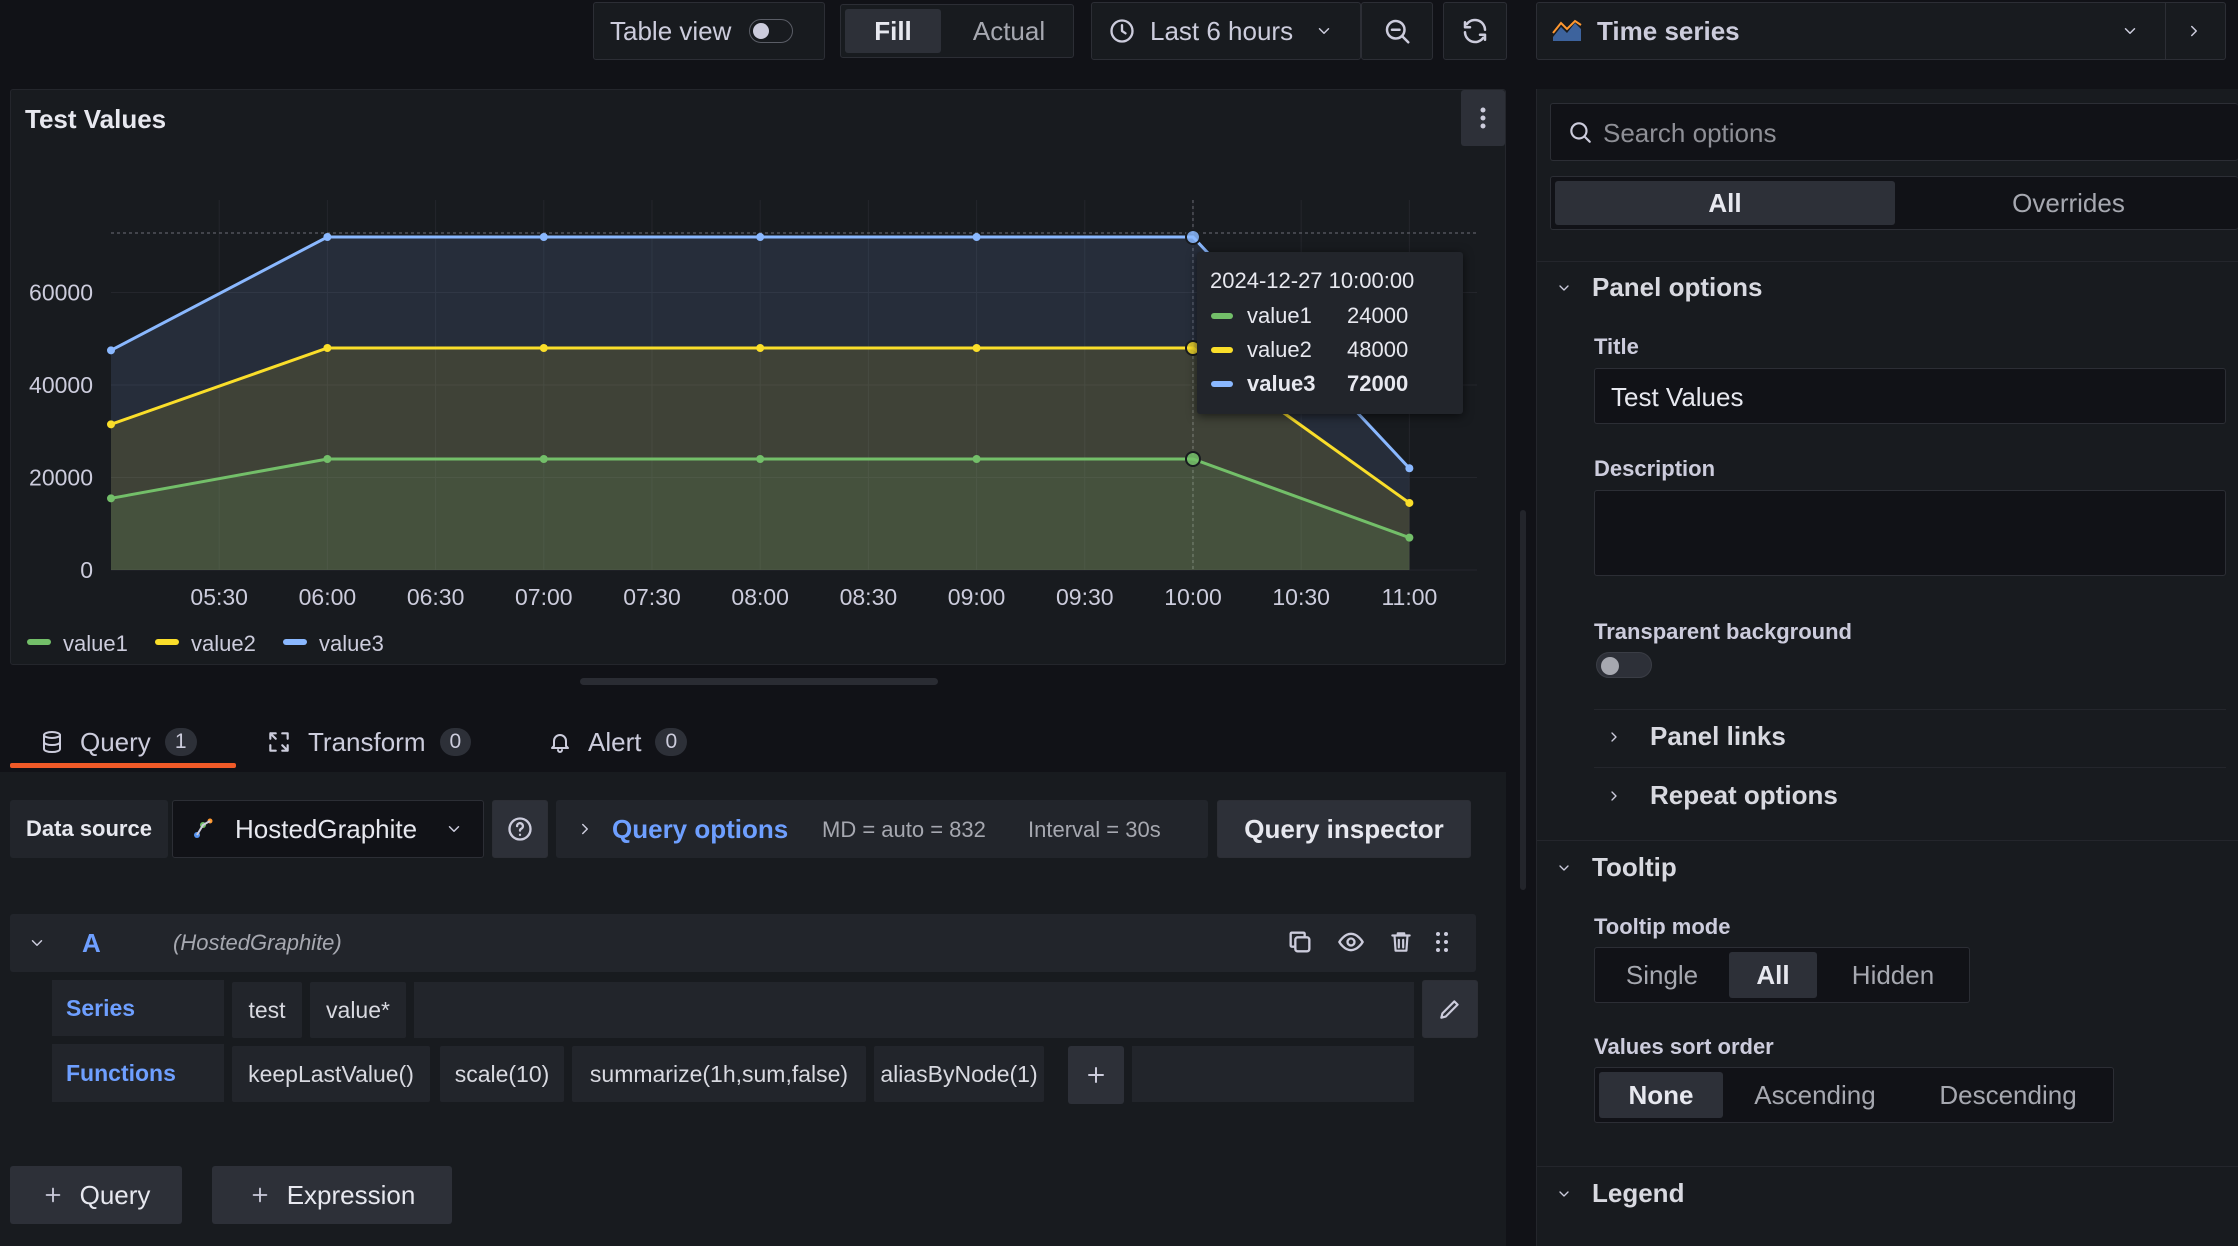  I want to click on tooltip-mode-all: All, so click(1773, 975).